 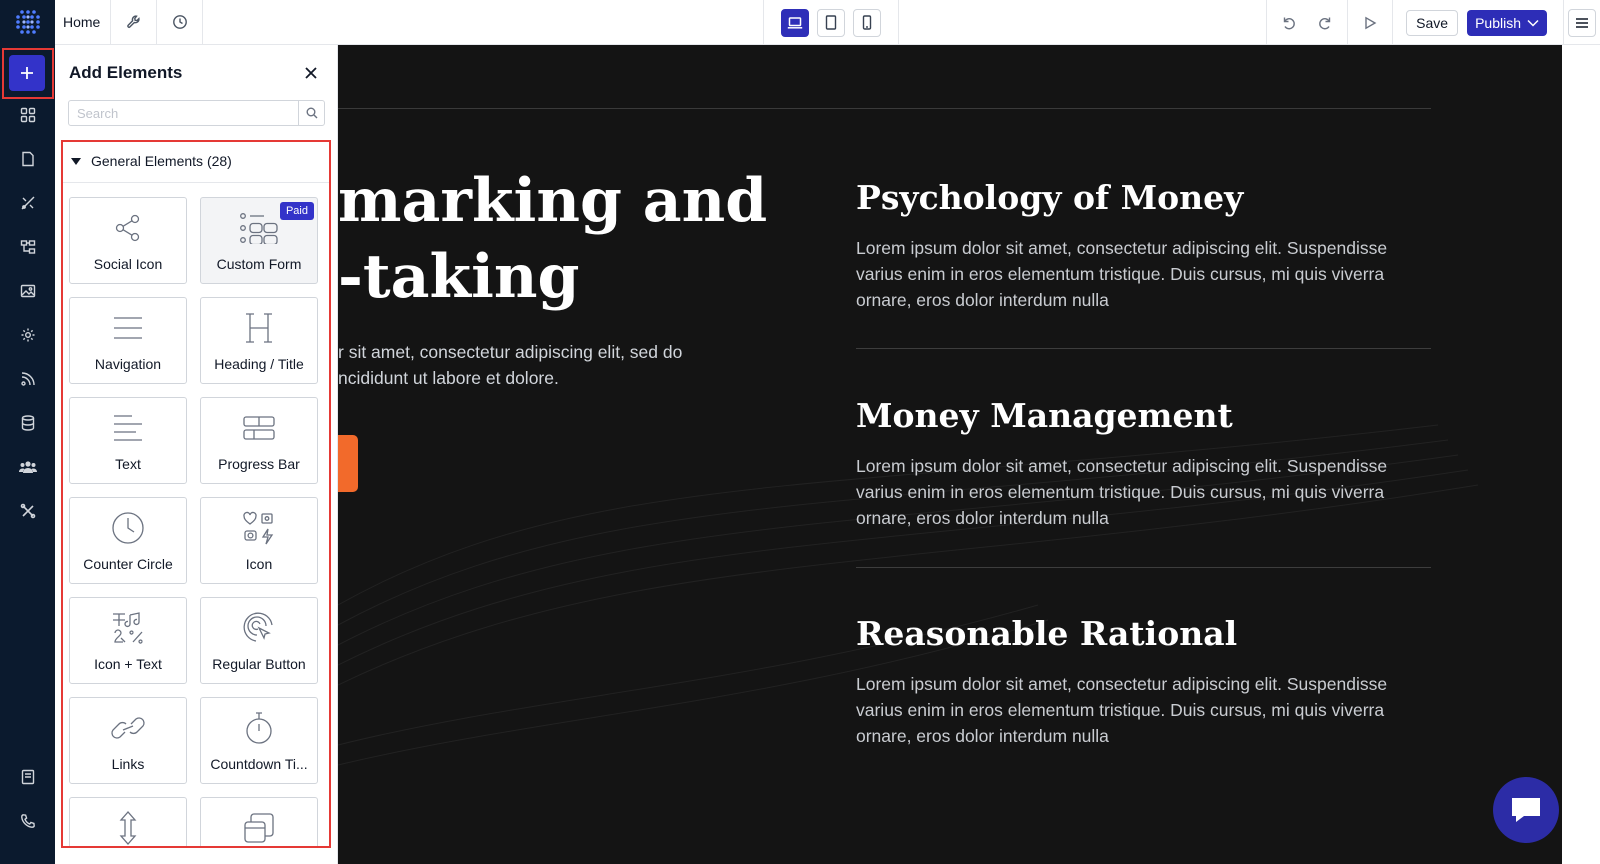 What do you see at coordinates (183, 113) in the screenshot?
I see `search-input` at bounding box center [183, 113].